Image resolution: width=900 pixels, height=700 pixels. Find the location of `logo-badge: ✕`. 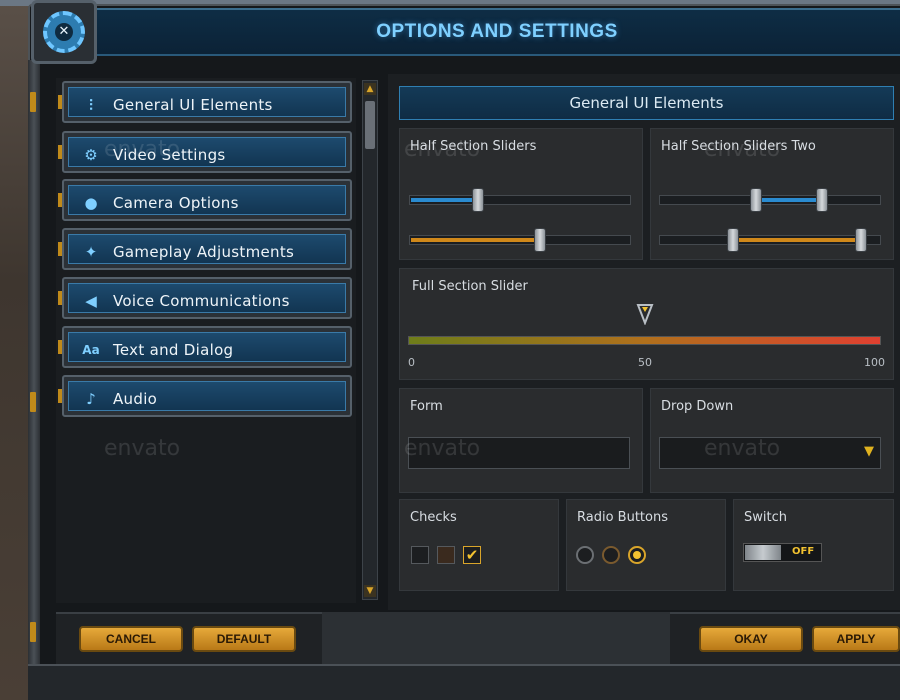

logo-badge: ✕ is located at coordinates (64, 32).